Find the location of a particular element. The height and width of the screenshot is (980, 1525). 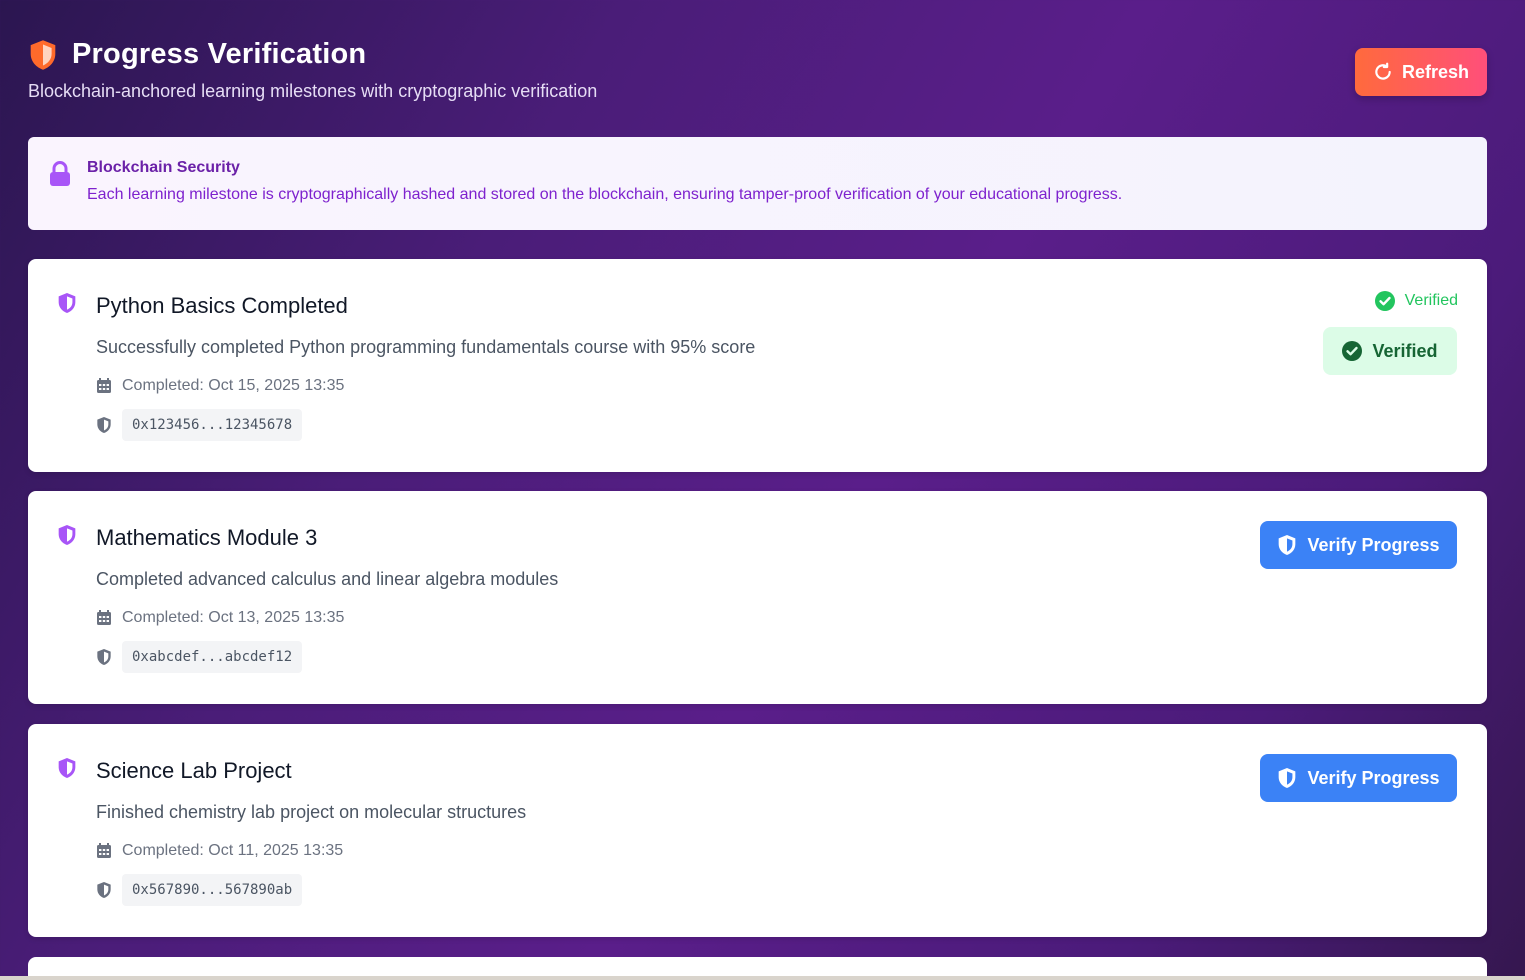

milestone-completed-date: Completed: Oct 11, 2025 13:35 is located at coordinates (233, 850).